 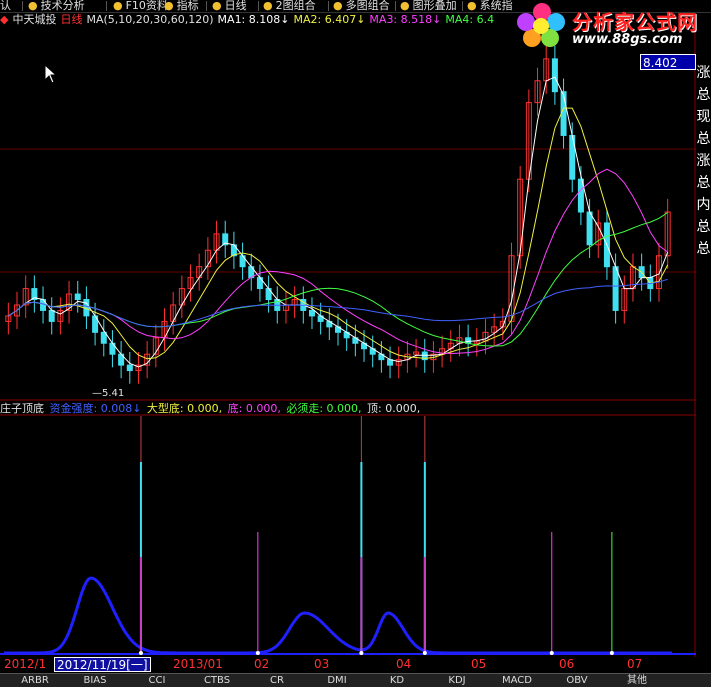 What do you see at coordinates (198, 664) in the screenshot?
I see `date-label: 2013/01` at bounding box center [198, 664].